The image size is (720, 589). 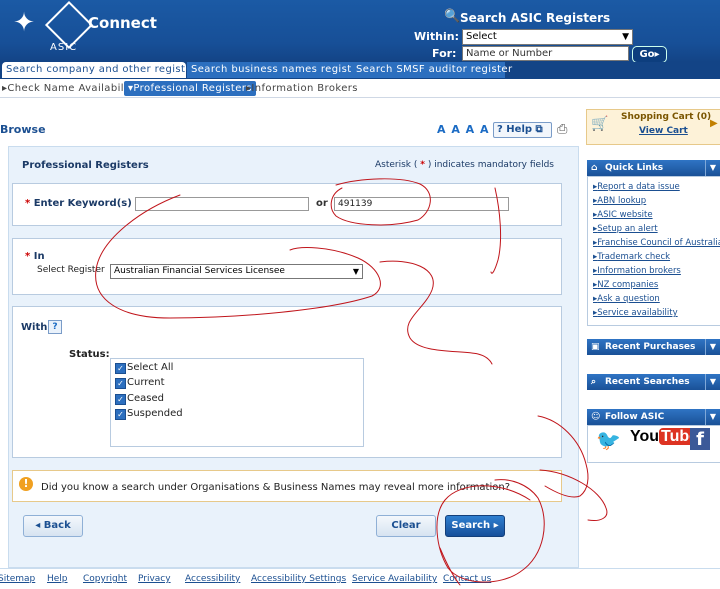 I want to click on search-input: Name or Number, so click(x=545, y=53).